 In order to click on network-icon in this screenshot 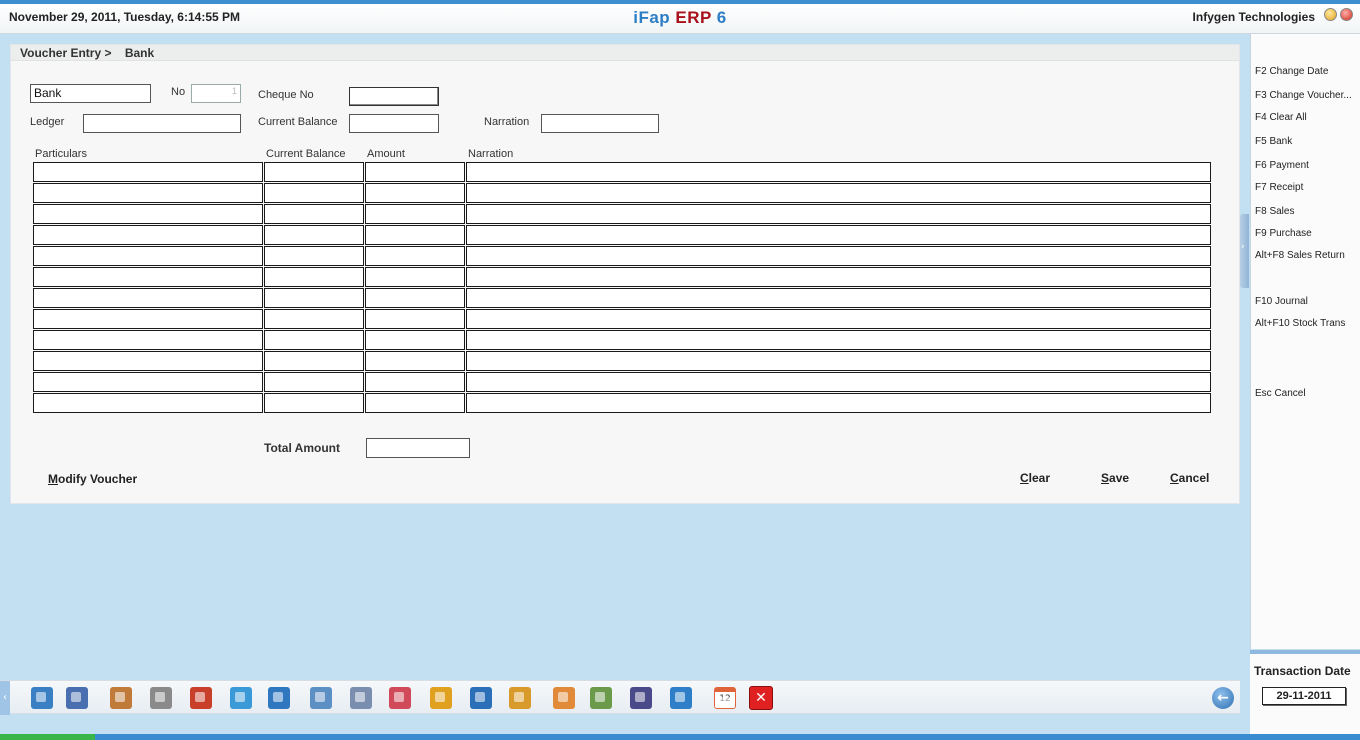, I will do `click(481, 698)`.